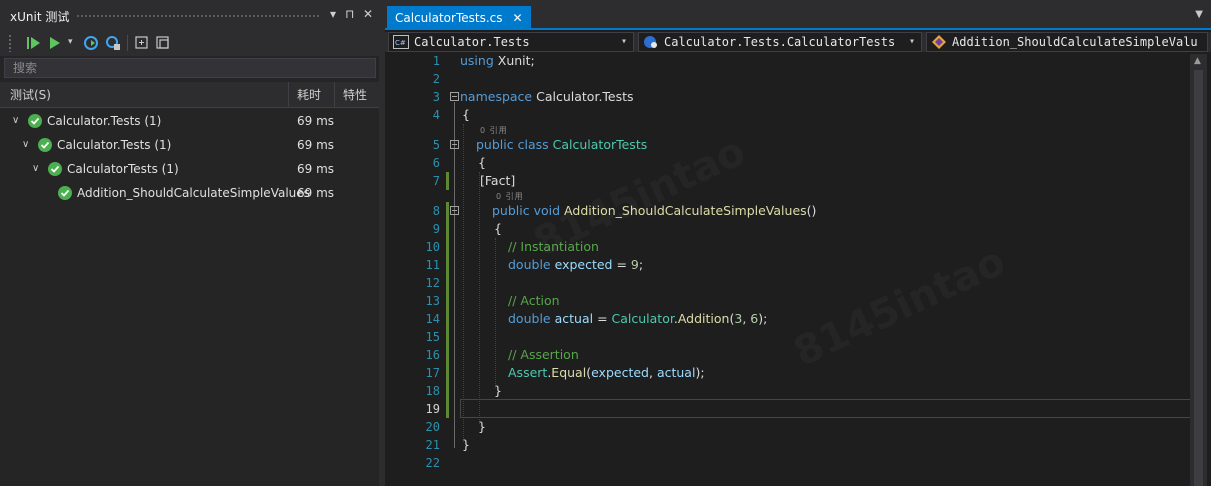  I want to click on line-number: 13, so click(432, 301).